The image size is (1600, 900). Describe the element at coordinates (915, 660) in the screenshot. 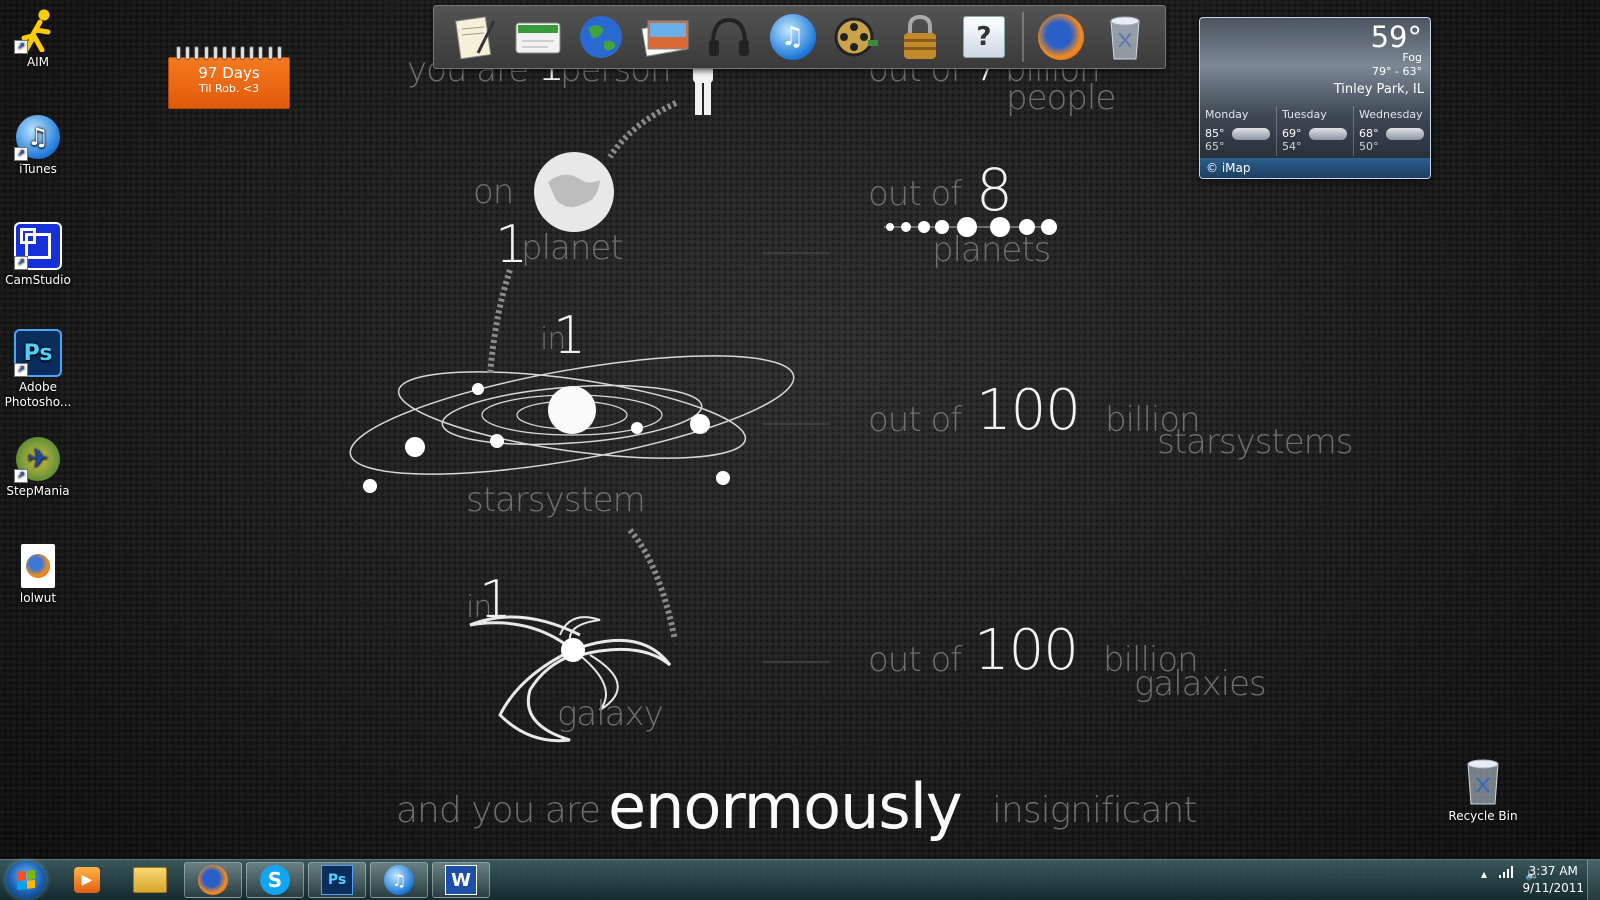

I see `wp-out-of-galaxies: out of` at that location.